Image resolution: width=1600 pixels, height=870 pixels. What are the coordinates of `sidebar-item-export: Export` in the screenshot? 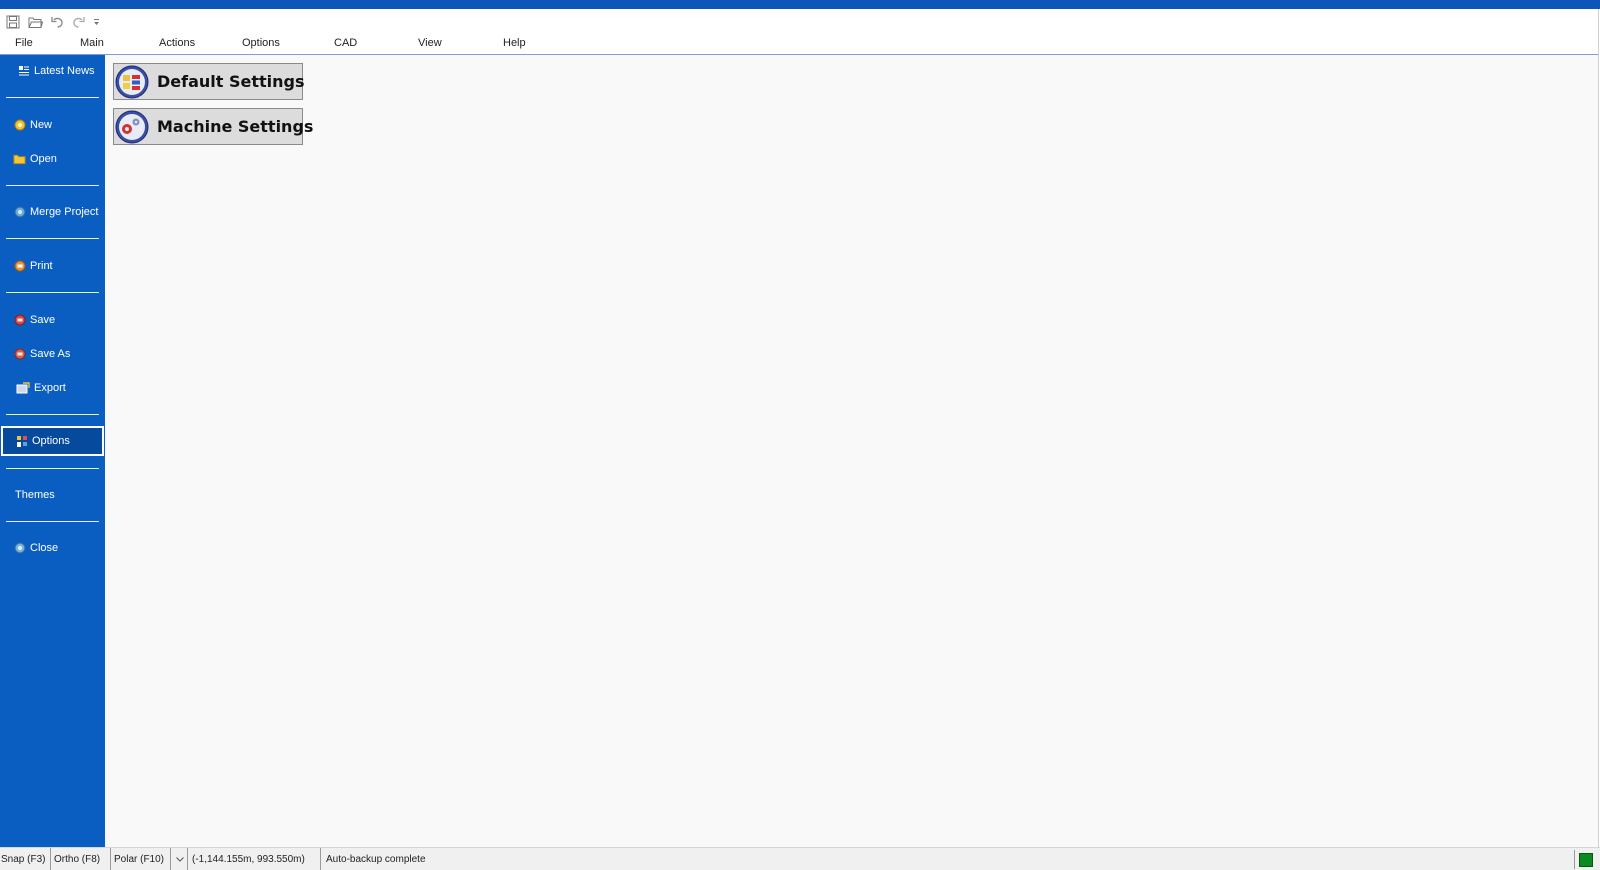 It's located at (52, 388).